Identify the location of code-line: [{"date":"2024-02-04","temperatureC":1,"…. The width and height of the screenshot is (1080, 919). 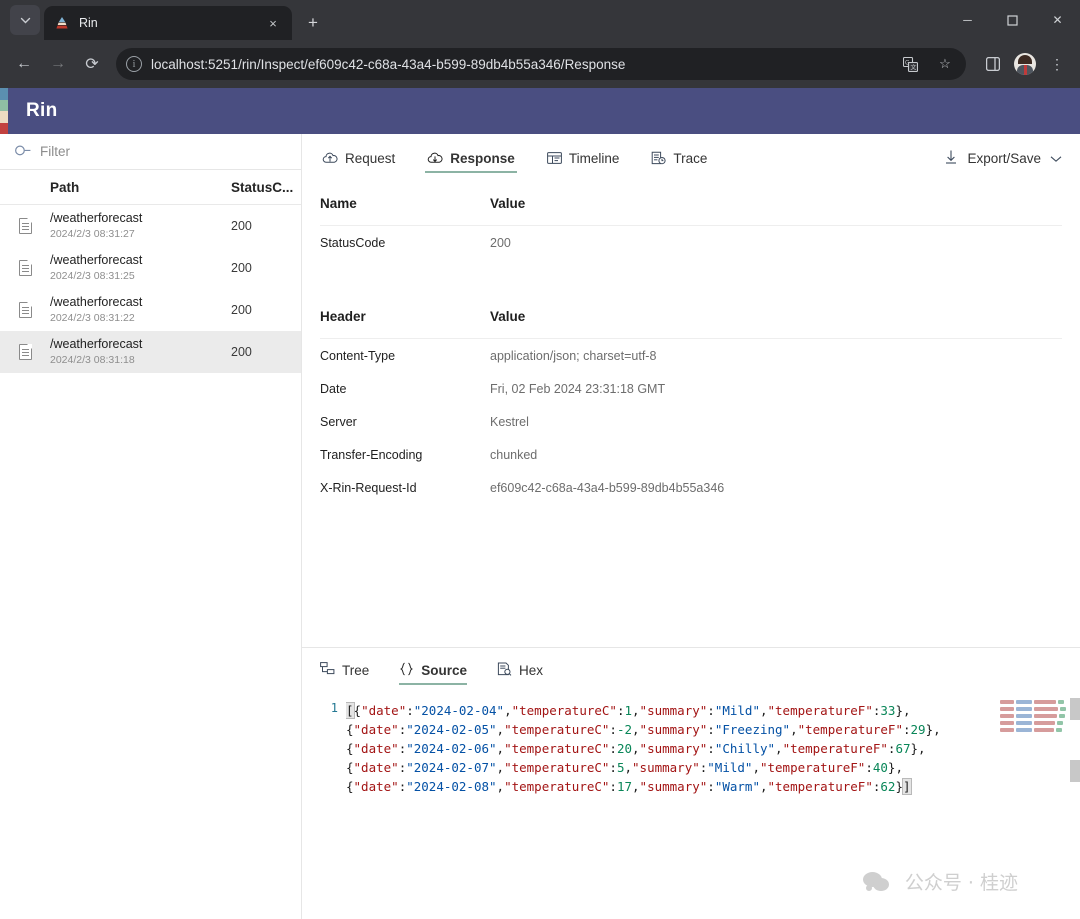
(628, 710).